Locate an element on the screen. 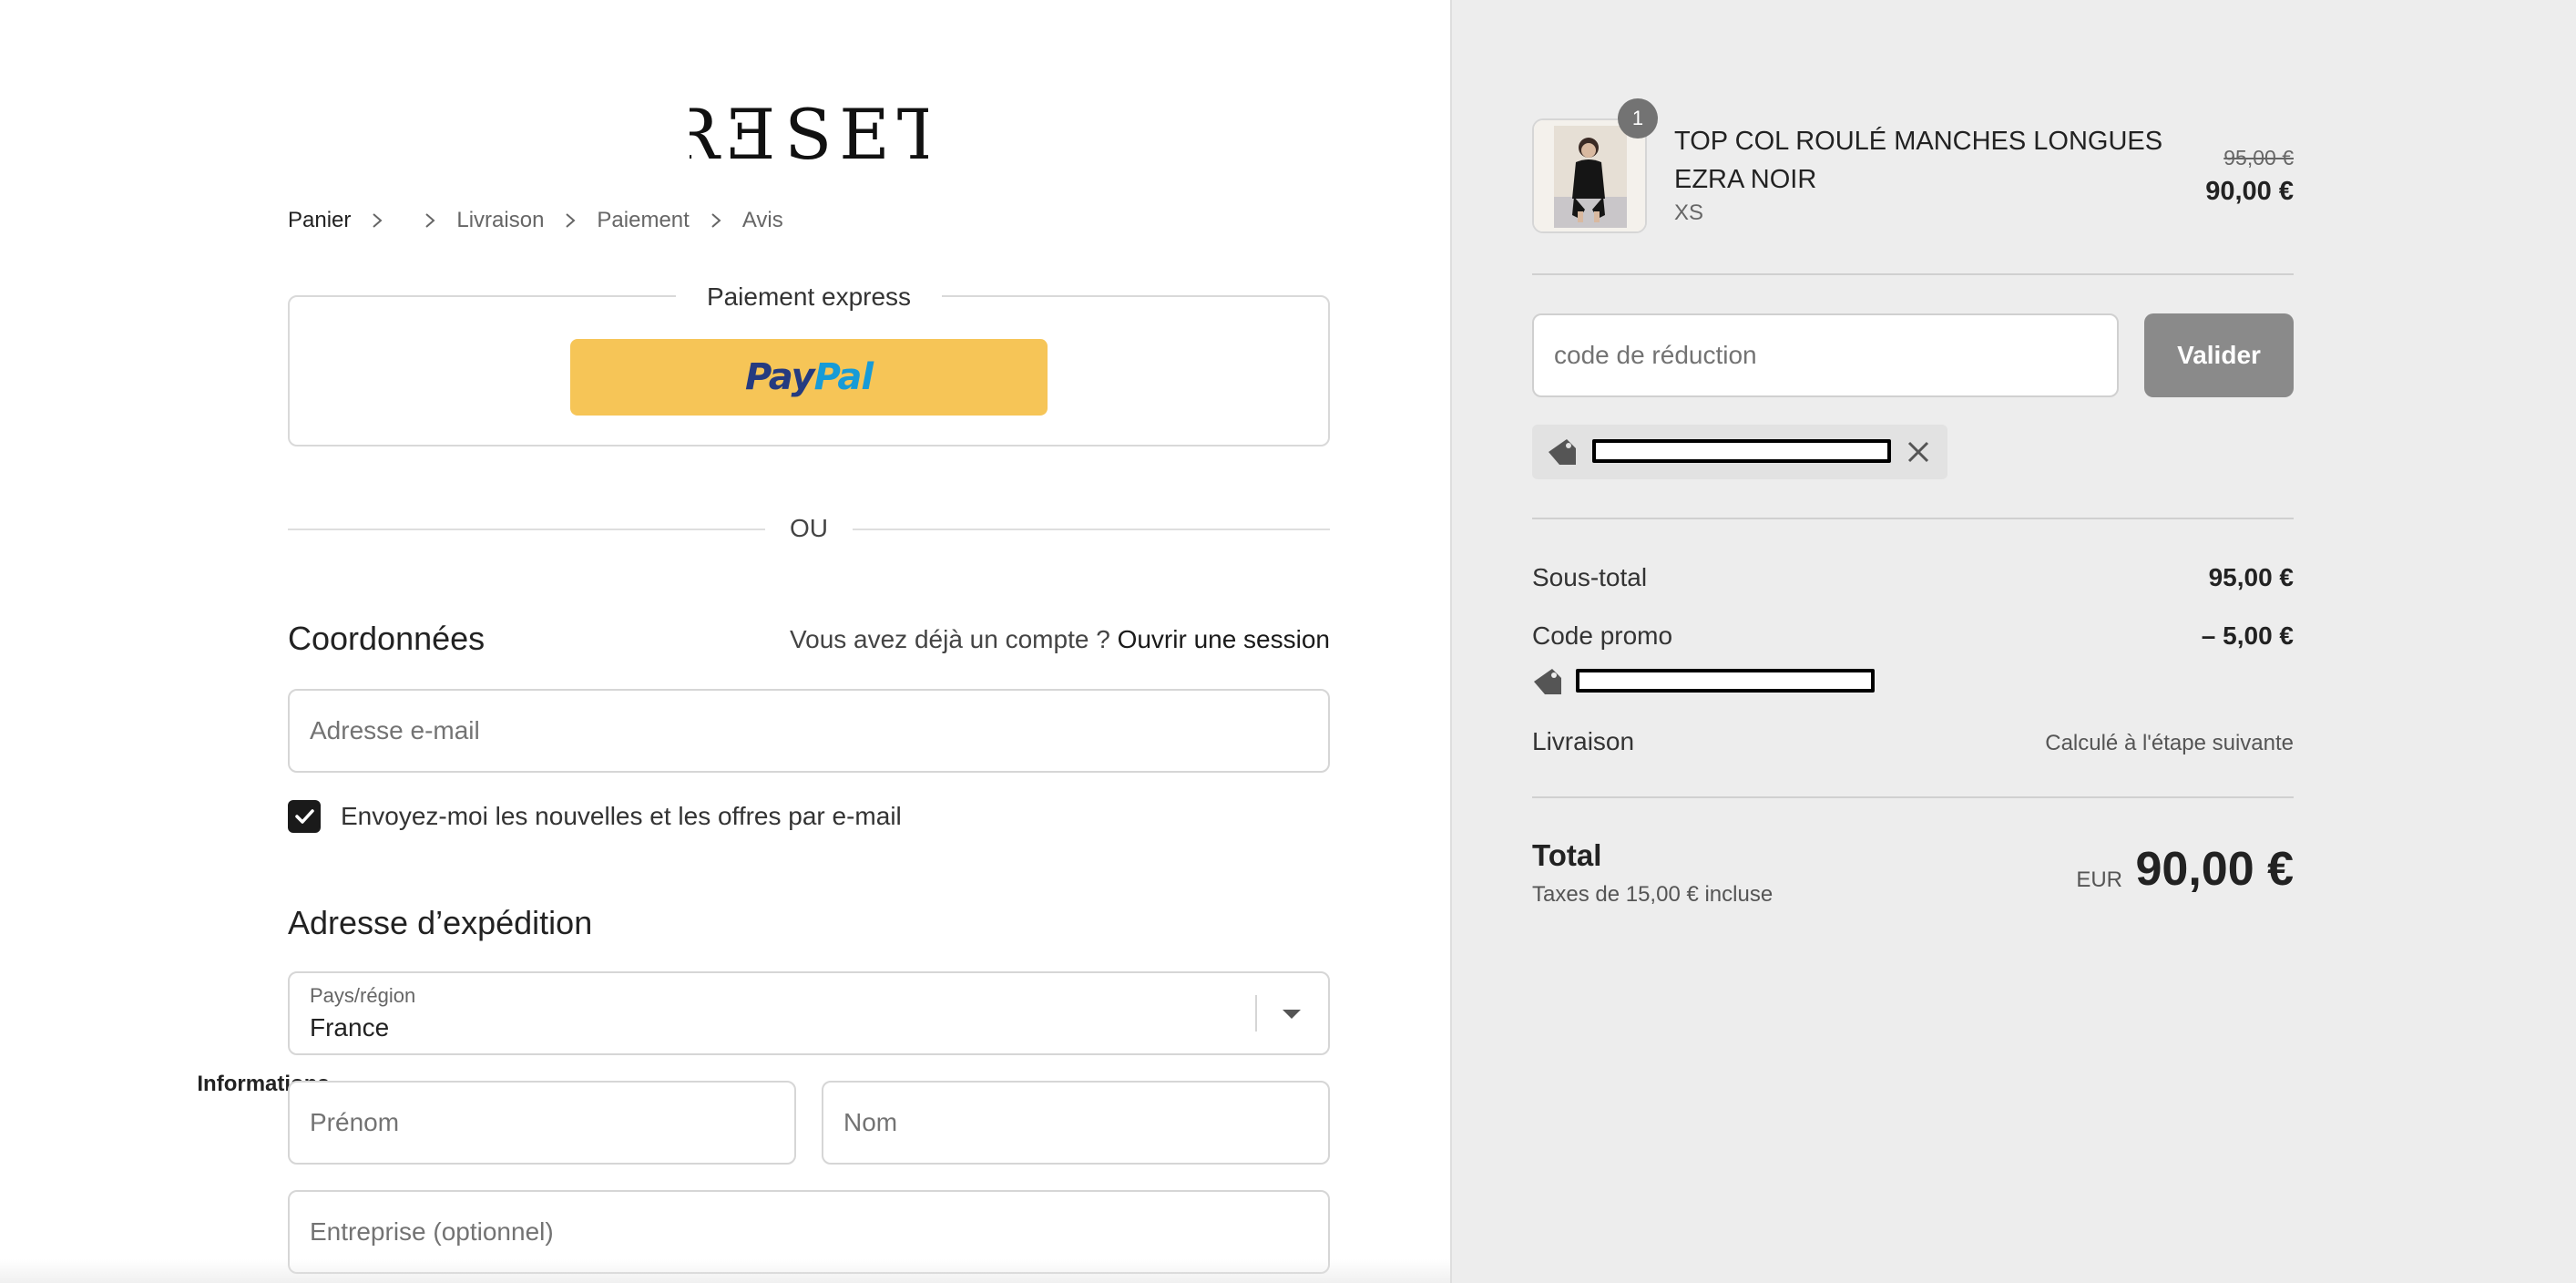  shipping-label: Livraison is located at coordinates (1584, 741).